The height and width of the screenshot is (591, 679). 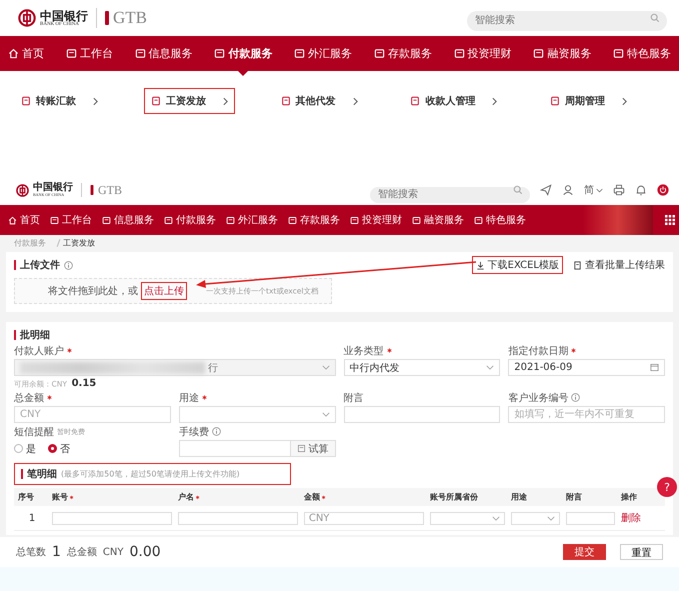 I want to click on language-selector: 简, so click(x=589, y=190).